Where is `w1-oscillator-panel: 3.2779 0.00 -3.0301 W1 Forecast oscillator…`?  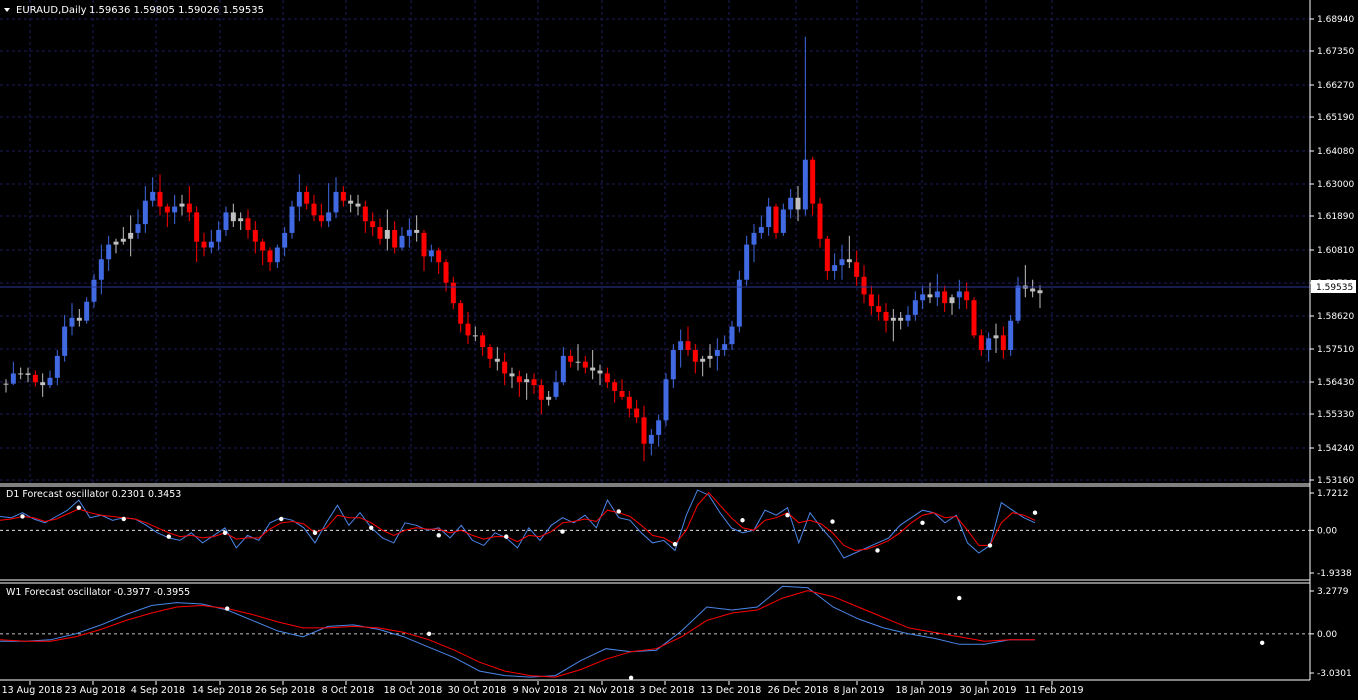 w1-oscillator-panel: 3.2779 0.00 -3.0301 W1 Forecast oscillator… is located at coordinates (676, 632).